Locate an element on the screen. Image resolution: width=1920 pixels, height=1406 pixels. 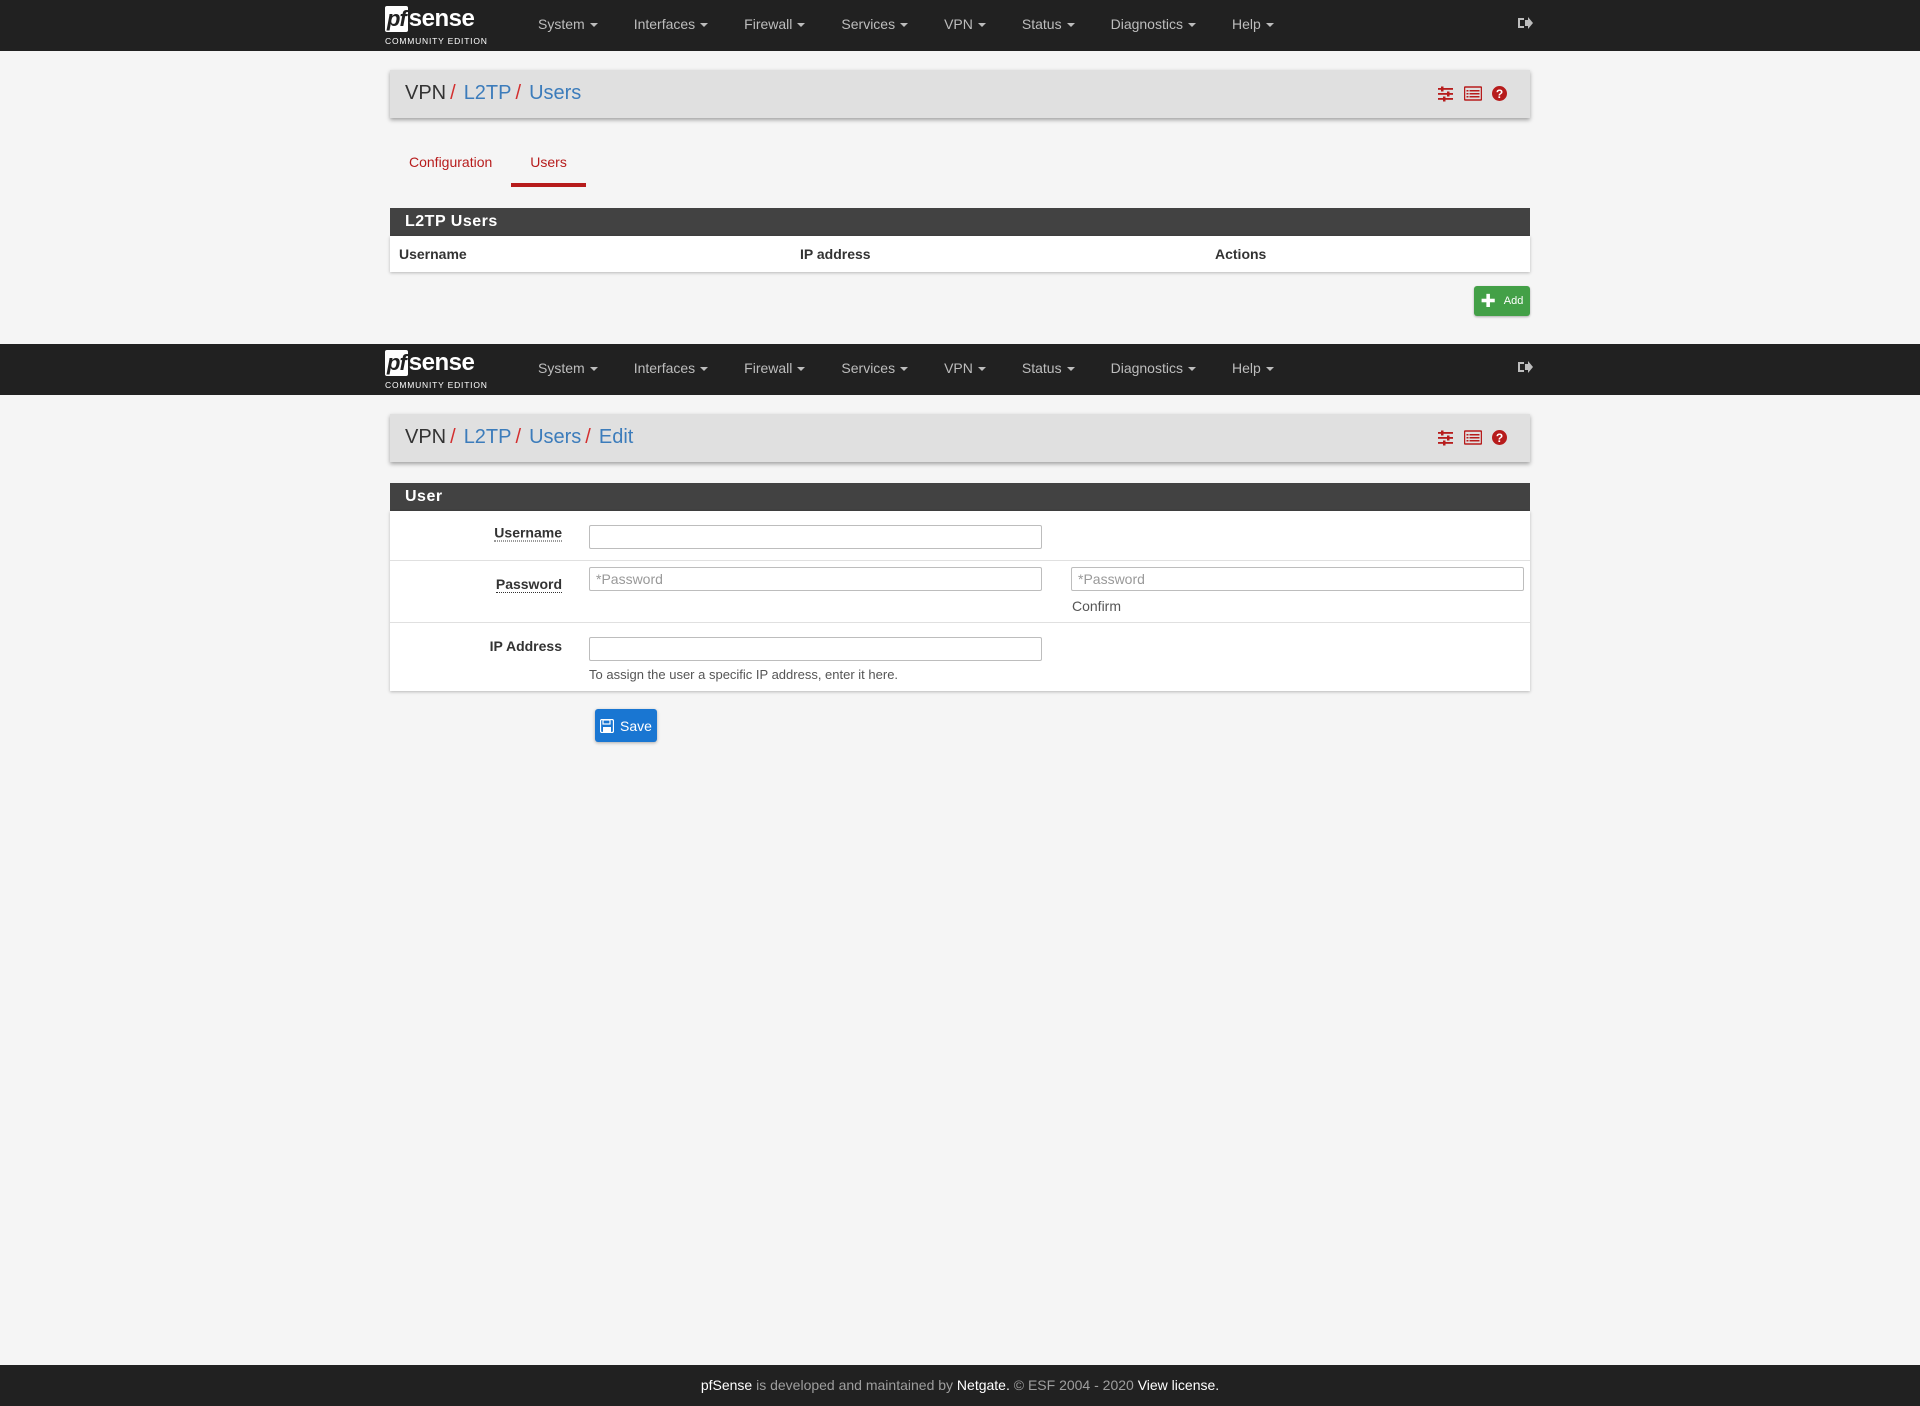
tab-bar: Configuration Users is located at coordinates (488, 167).